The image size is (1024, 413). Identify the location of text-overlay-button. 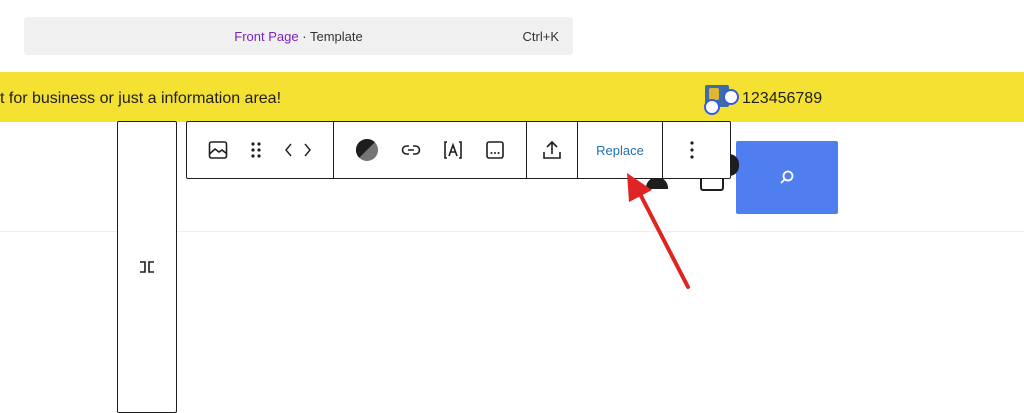
(453, 150).